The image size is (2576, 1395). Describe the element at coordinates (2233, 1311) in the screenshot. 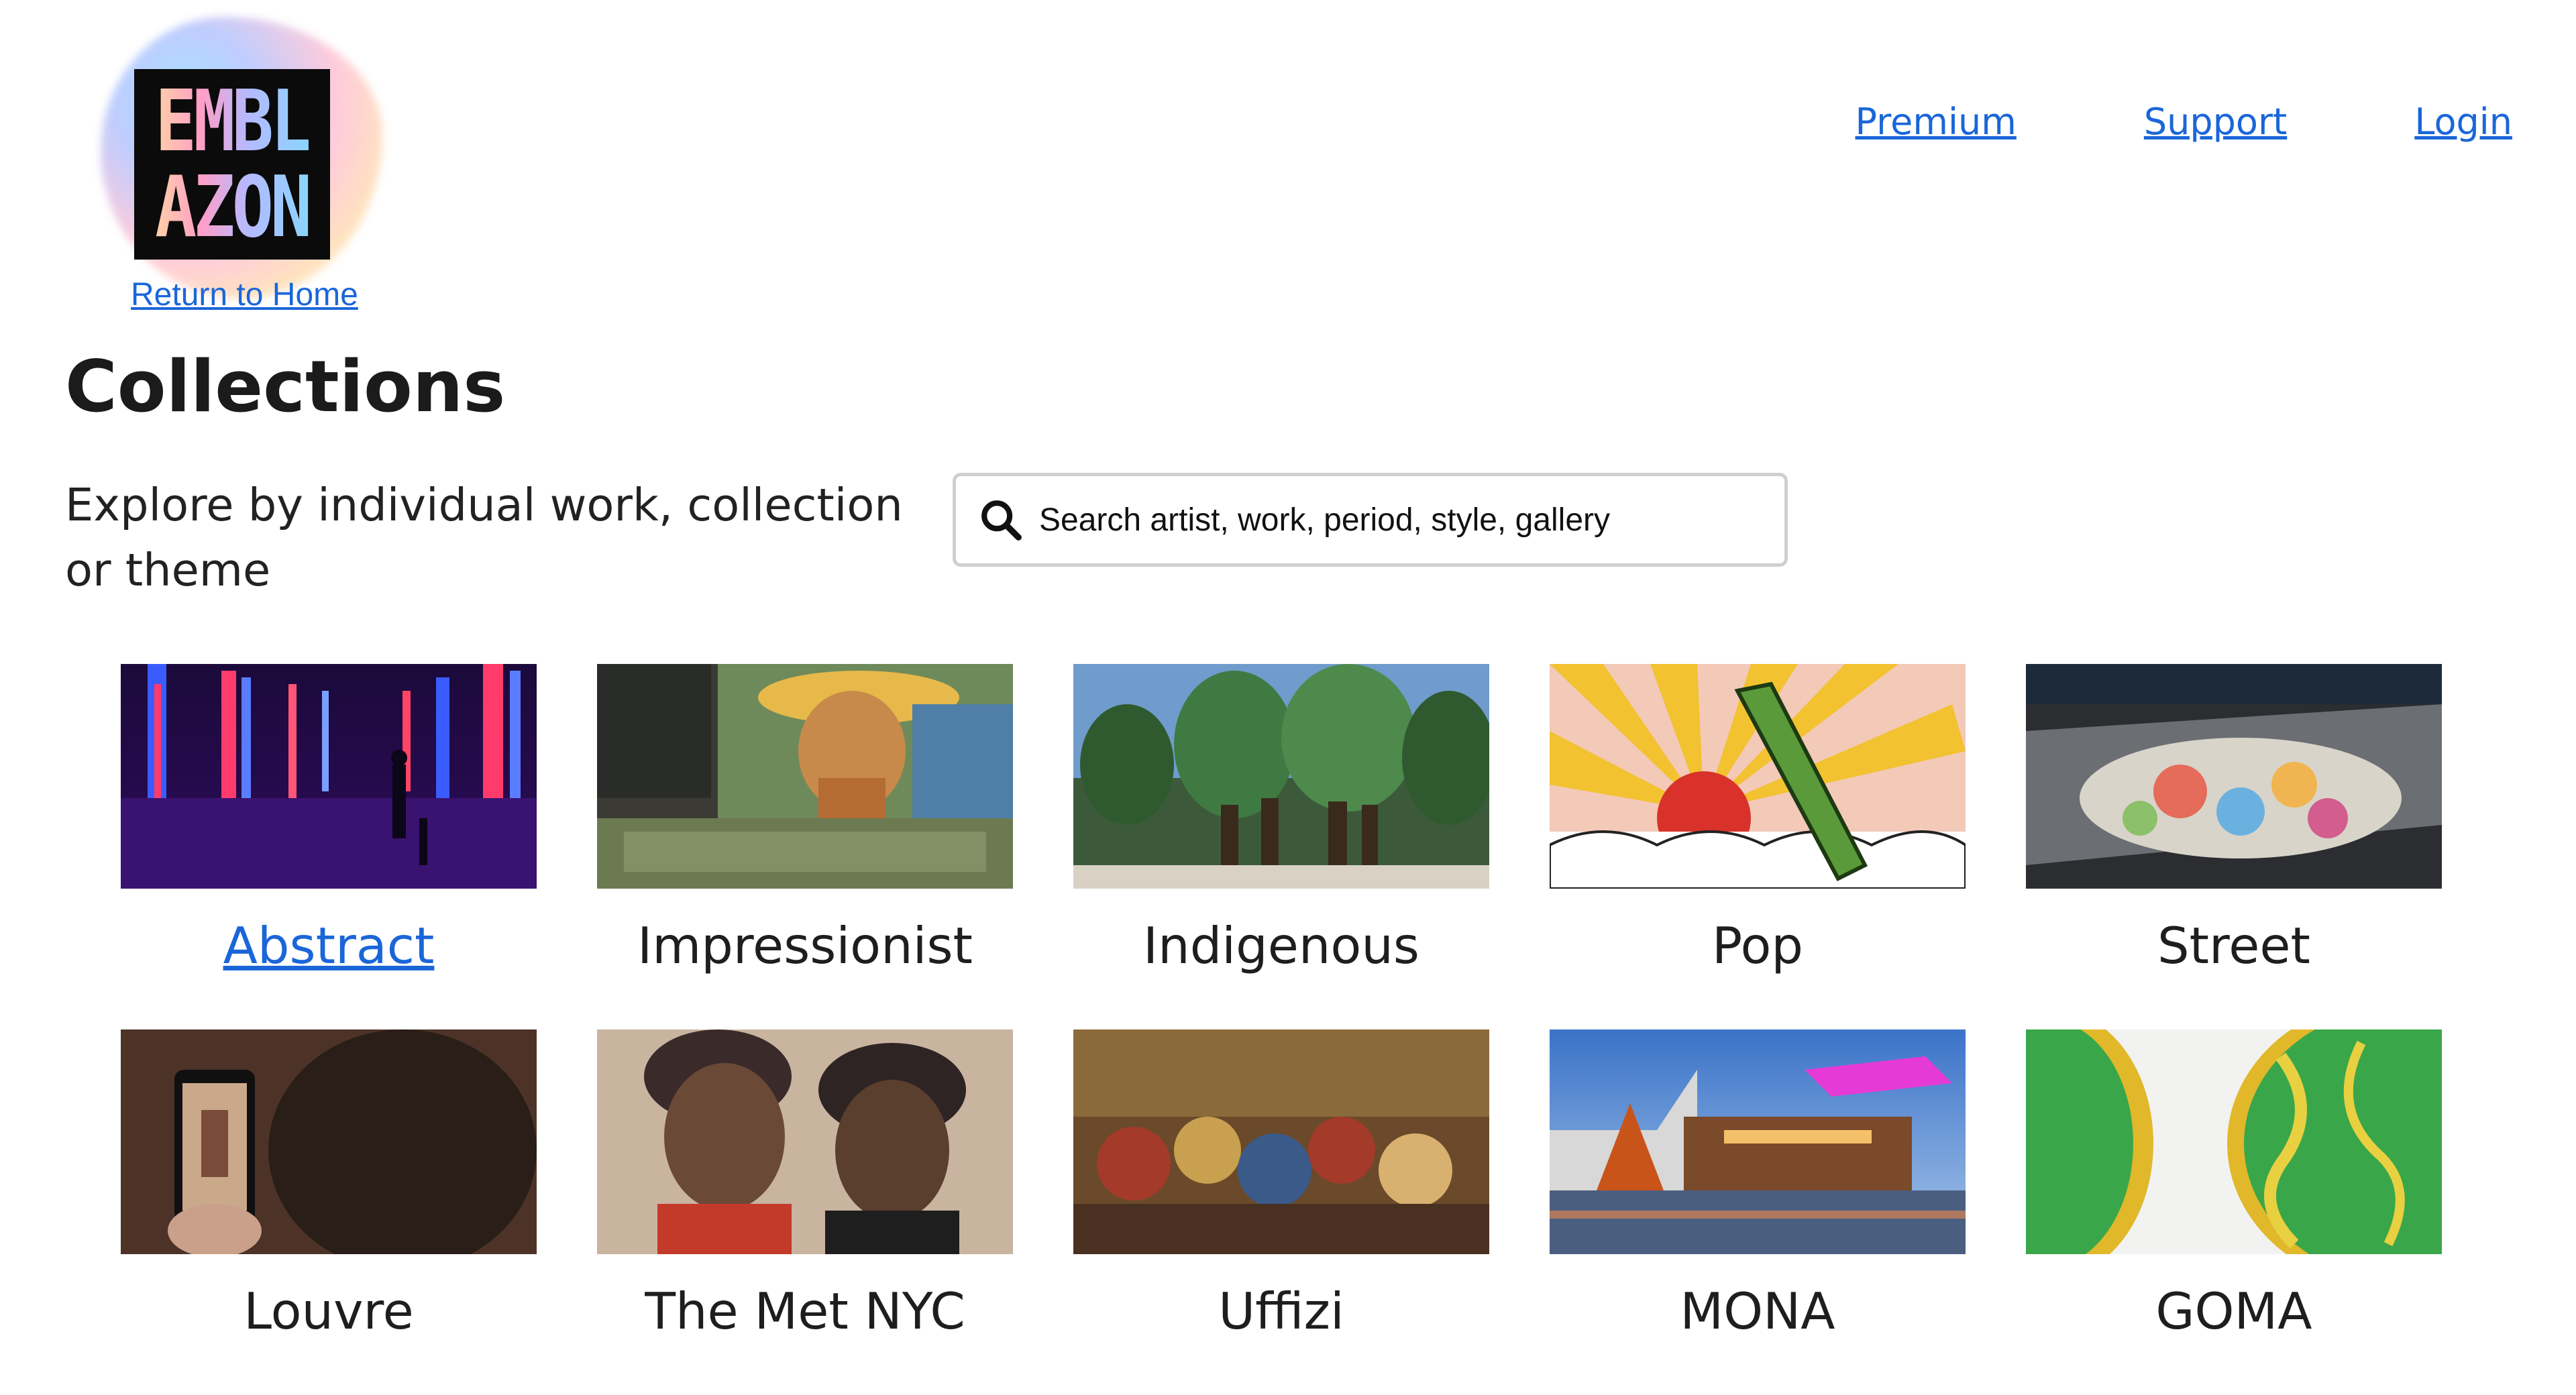

I see `collection-label-goma: GOMA` at that location.